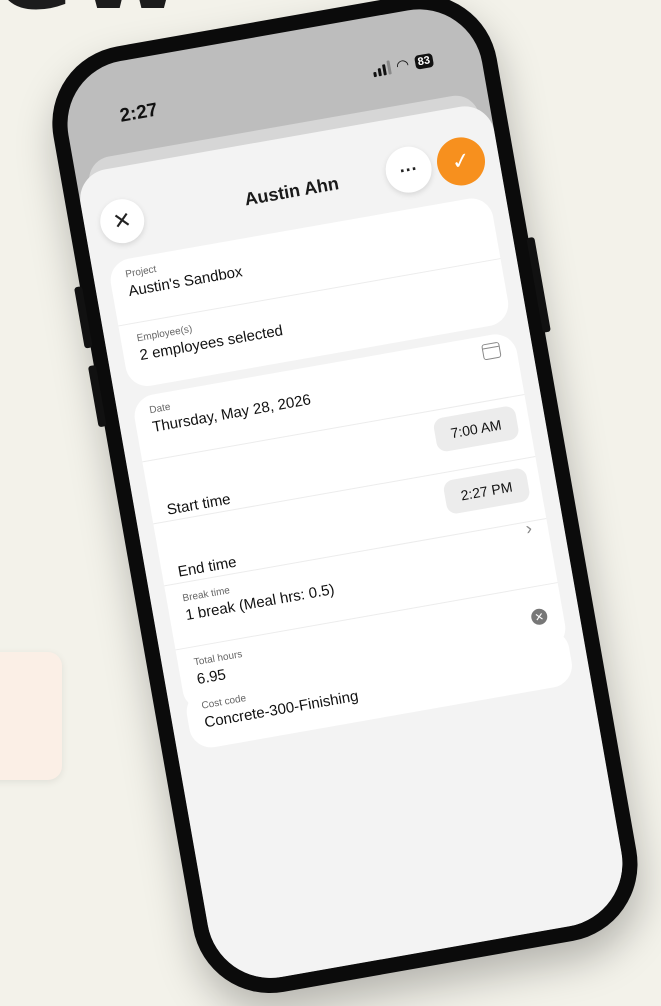  What do you see at coordinates (93, 13) in the screenshot?
I see `page-headline: ew` at bounding box center [93, 13].